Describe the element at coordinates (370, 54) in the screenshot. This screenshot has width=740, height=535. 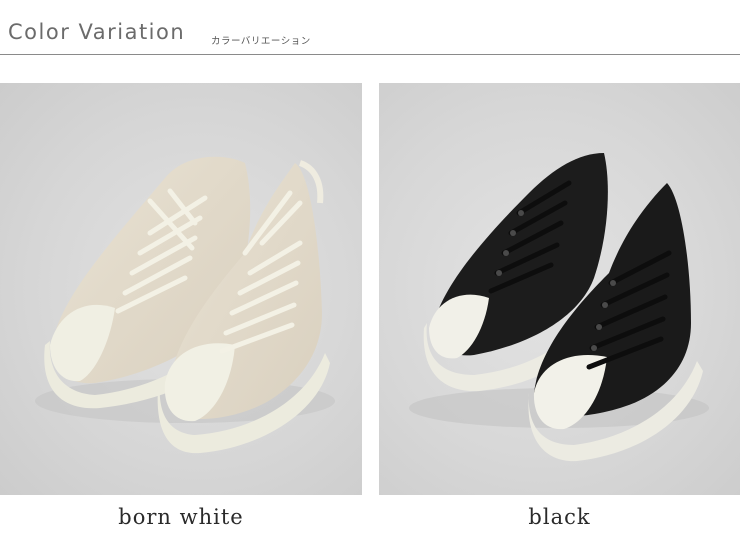
I see `header-divider` at that location.